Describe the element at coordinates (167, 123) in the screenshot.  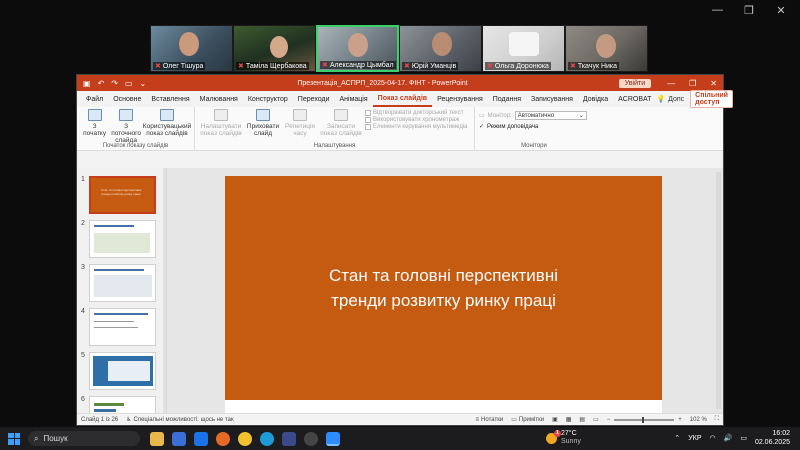
I see `custom-show-button: Користувацький показ слайдів` at that location.